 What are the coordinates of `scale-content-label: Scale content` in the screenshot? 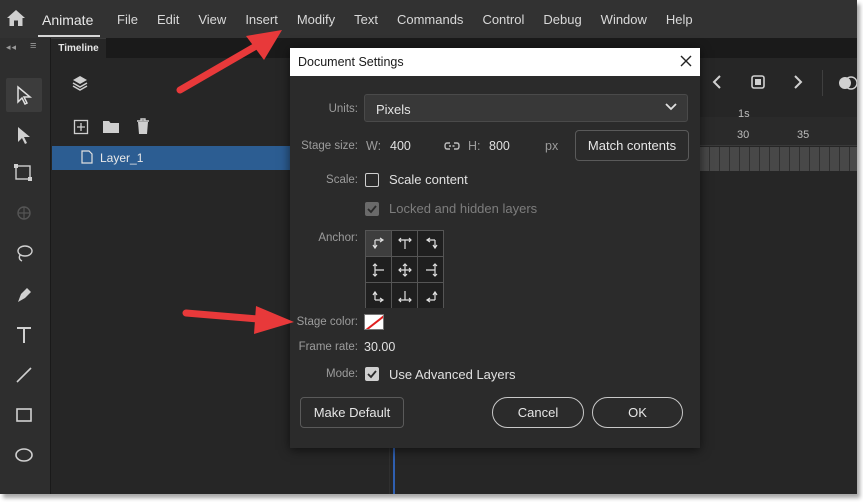 It's located at (428, 179).